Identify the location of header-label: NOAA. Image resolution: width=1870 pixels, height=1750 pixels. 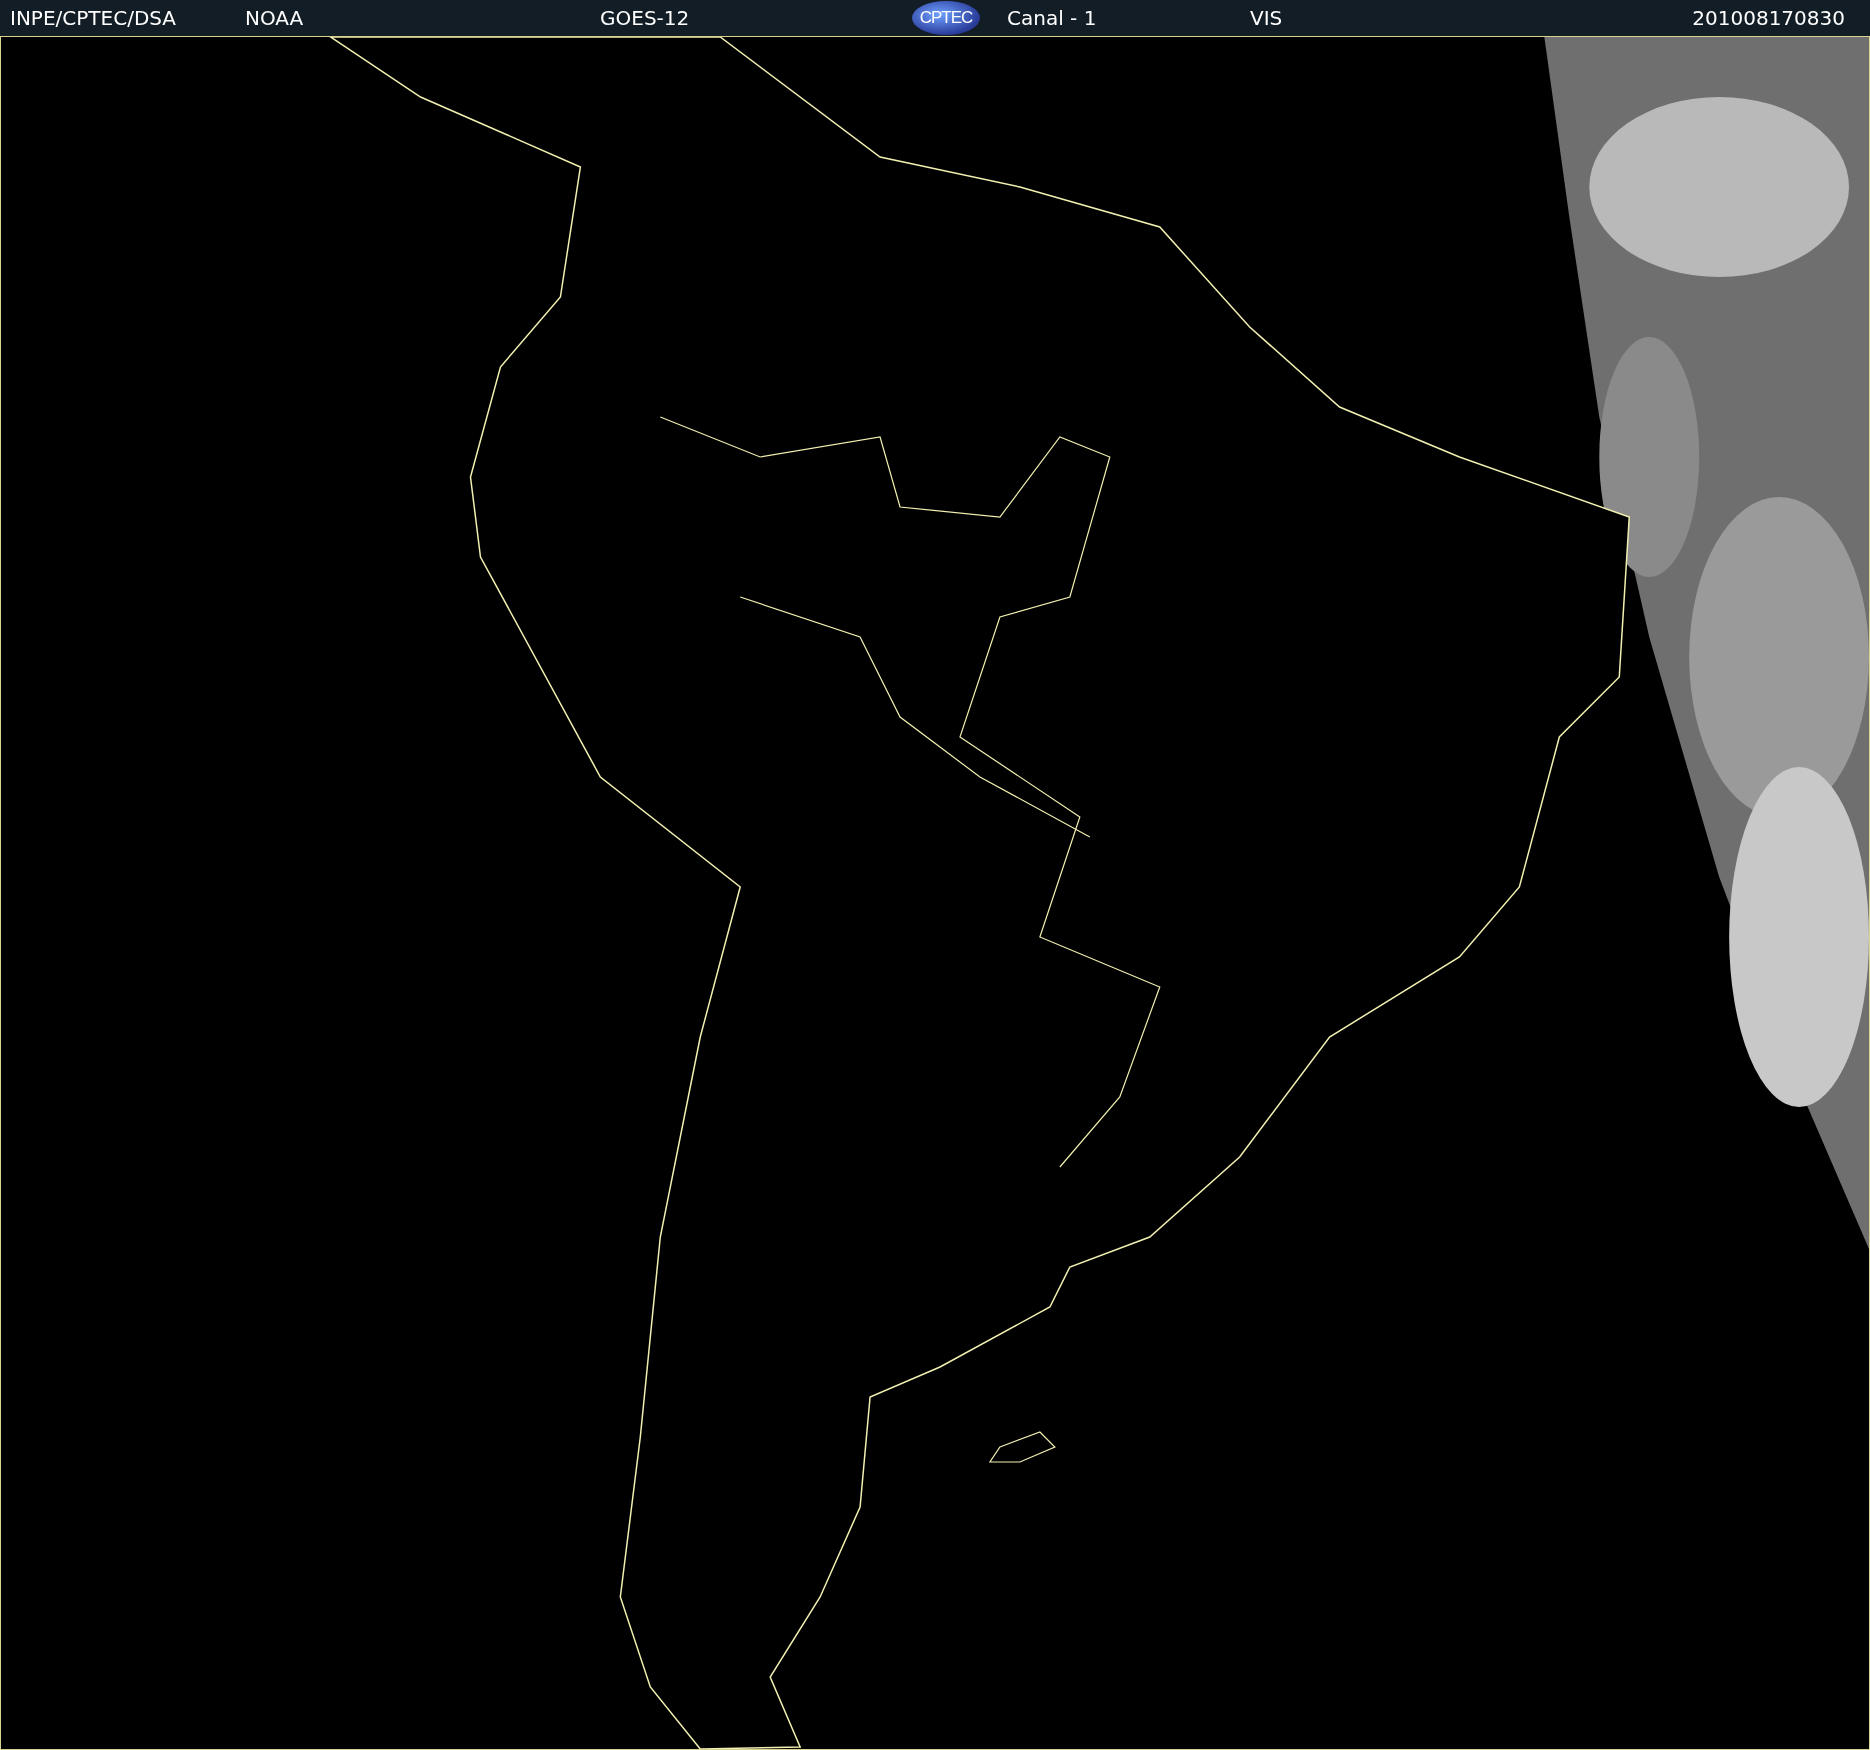
(274, 18).